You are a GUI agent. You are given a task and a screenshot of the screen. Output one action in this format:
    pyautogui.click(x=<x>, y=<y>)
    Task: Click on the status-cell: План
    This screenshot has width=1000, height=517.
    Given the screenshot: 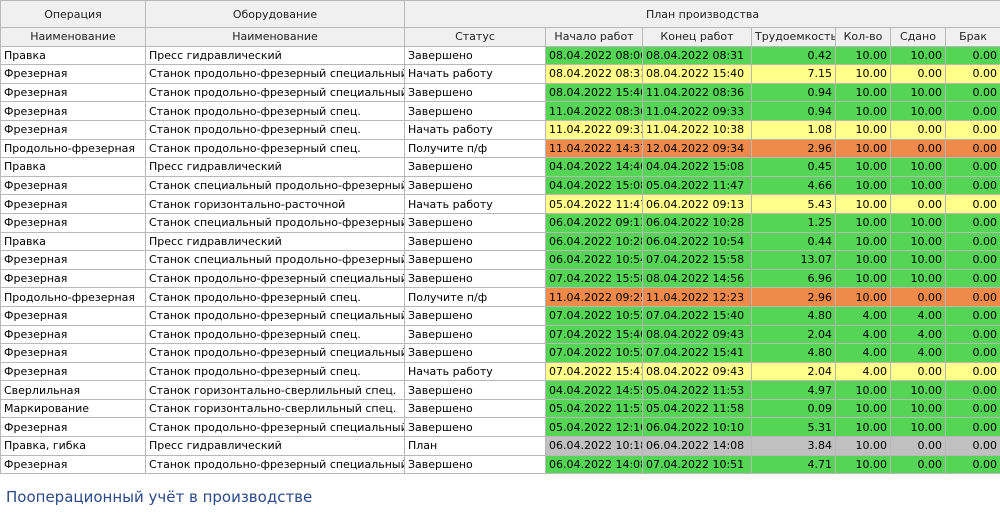 What is the action you would take?
    pyautogui.click(x=475, y=446)
    